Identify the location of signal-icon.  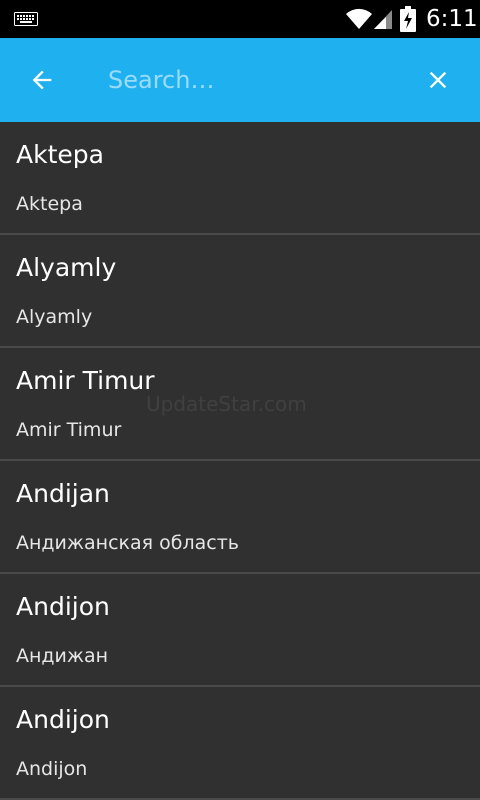
(383, 19).